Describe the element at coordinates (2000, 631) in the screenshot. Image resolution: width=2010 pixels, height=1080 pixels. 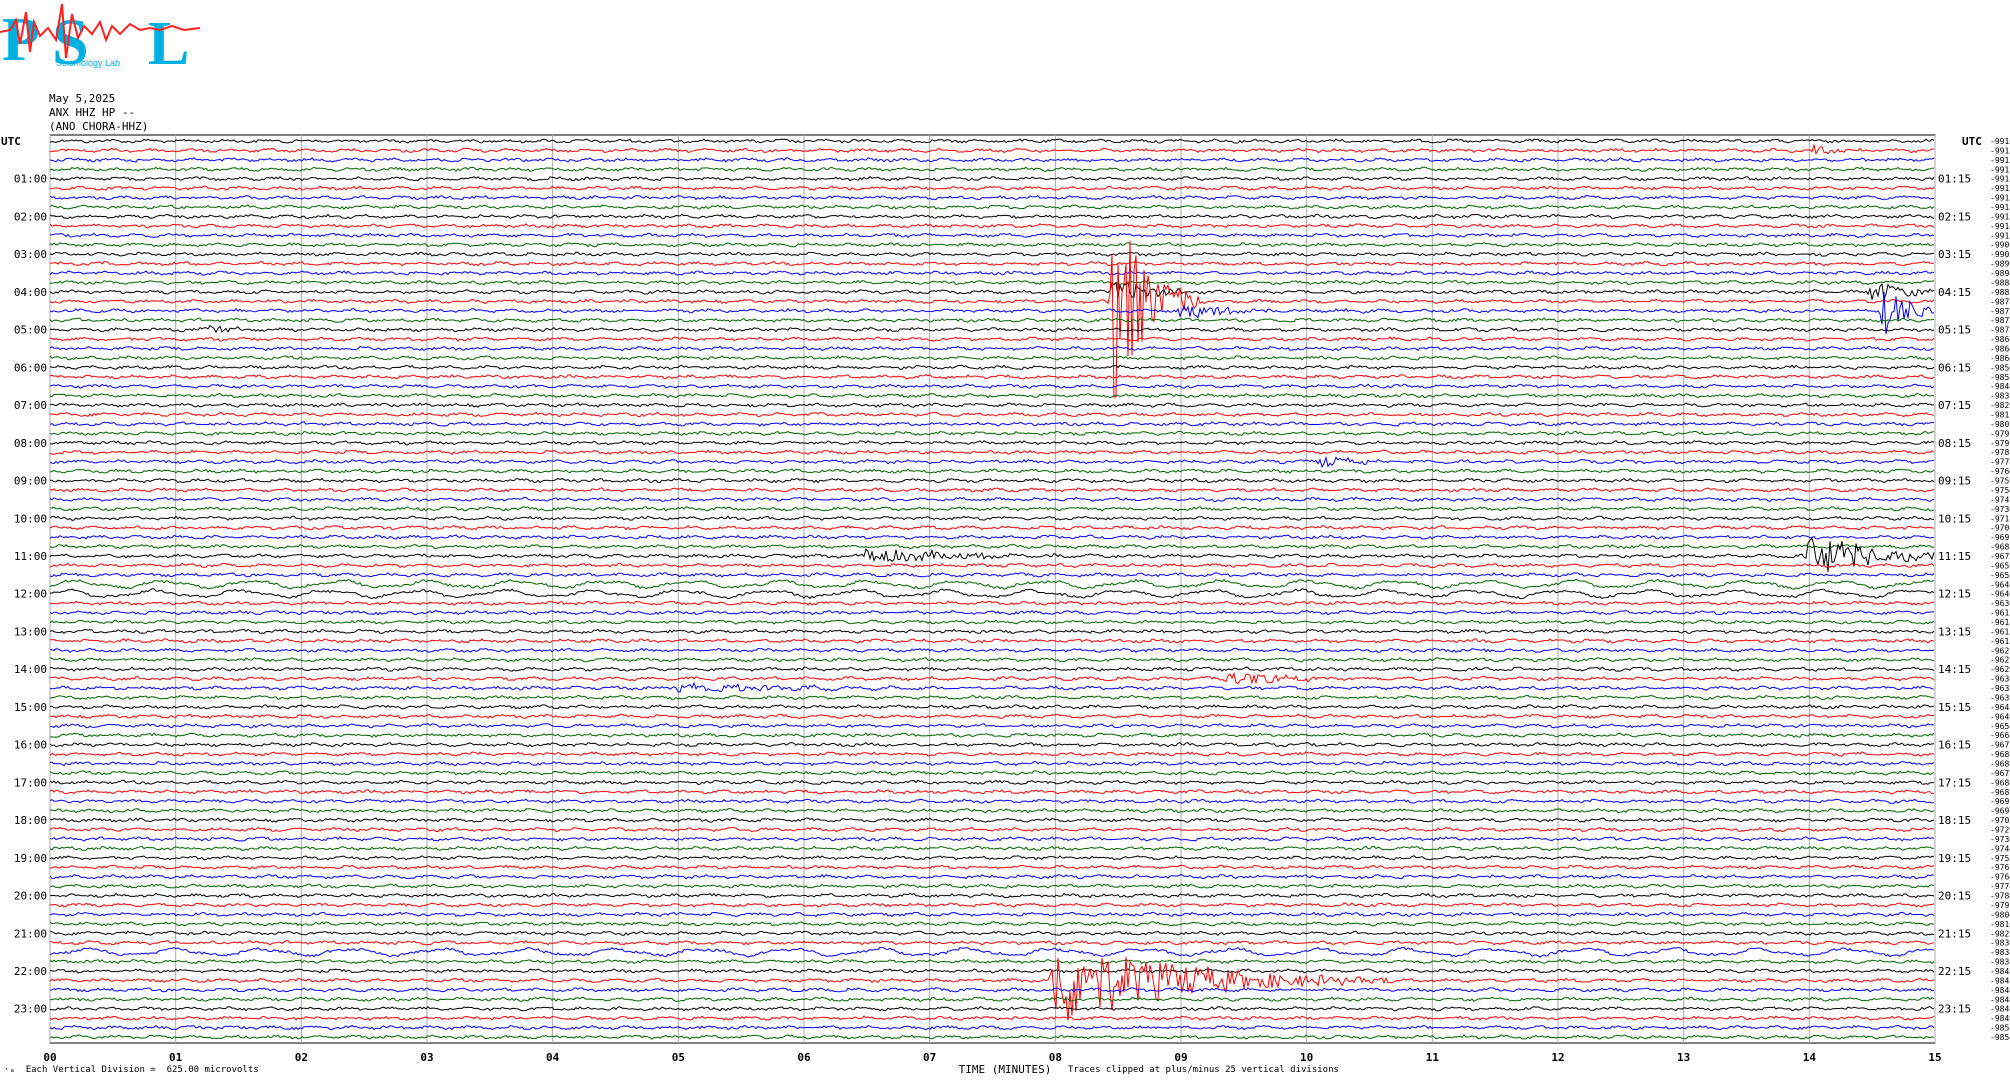
I see `trace-offset-label: -9615` at that location.